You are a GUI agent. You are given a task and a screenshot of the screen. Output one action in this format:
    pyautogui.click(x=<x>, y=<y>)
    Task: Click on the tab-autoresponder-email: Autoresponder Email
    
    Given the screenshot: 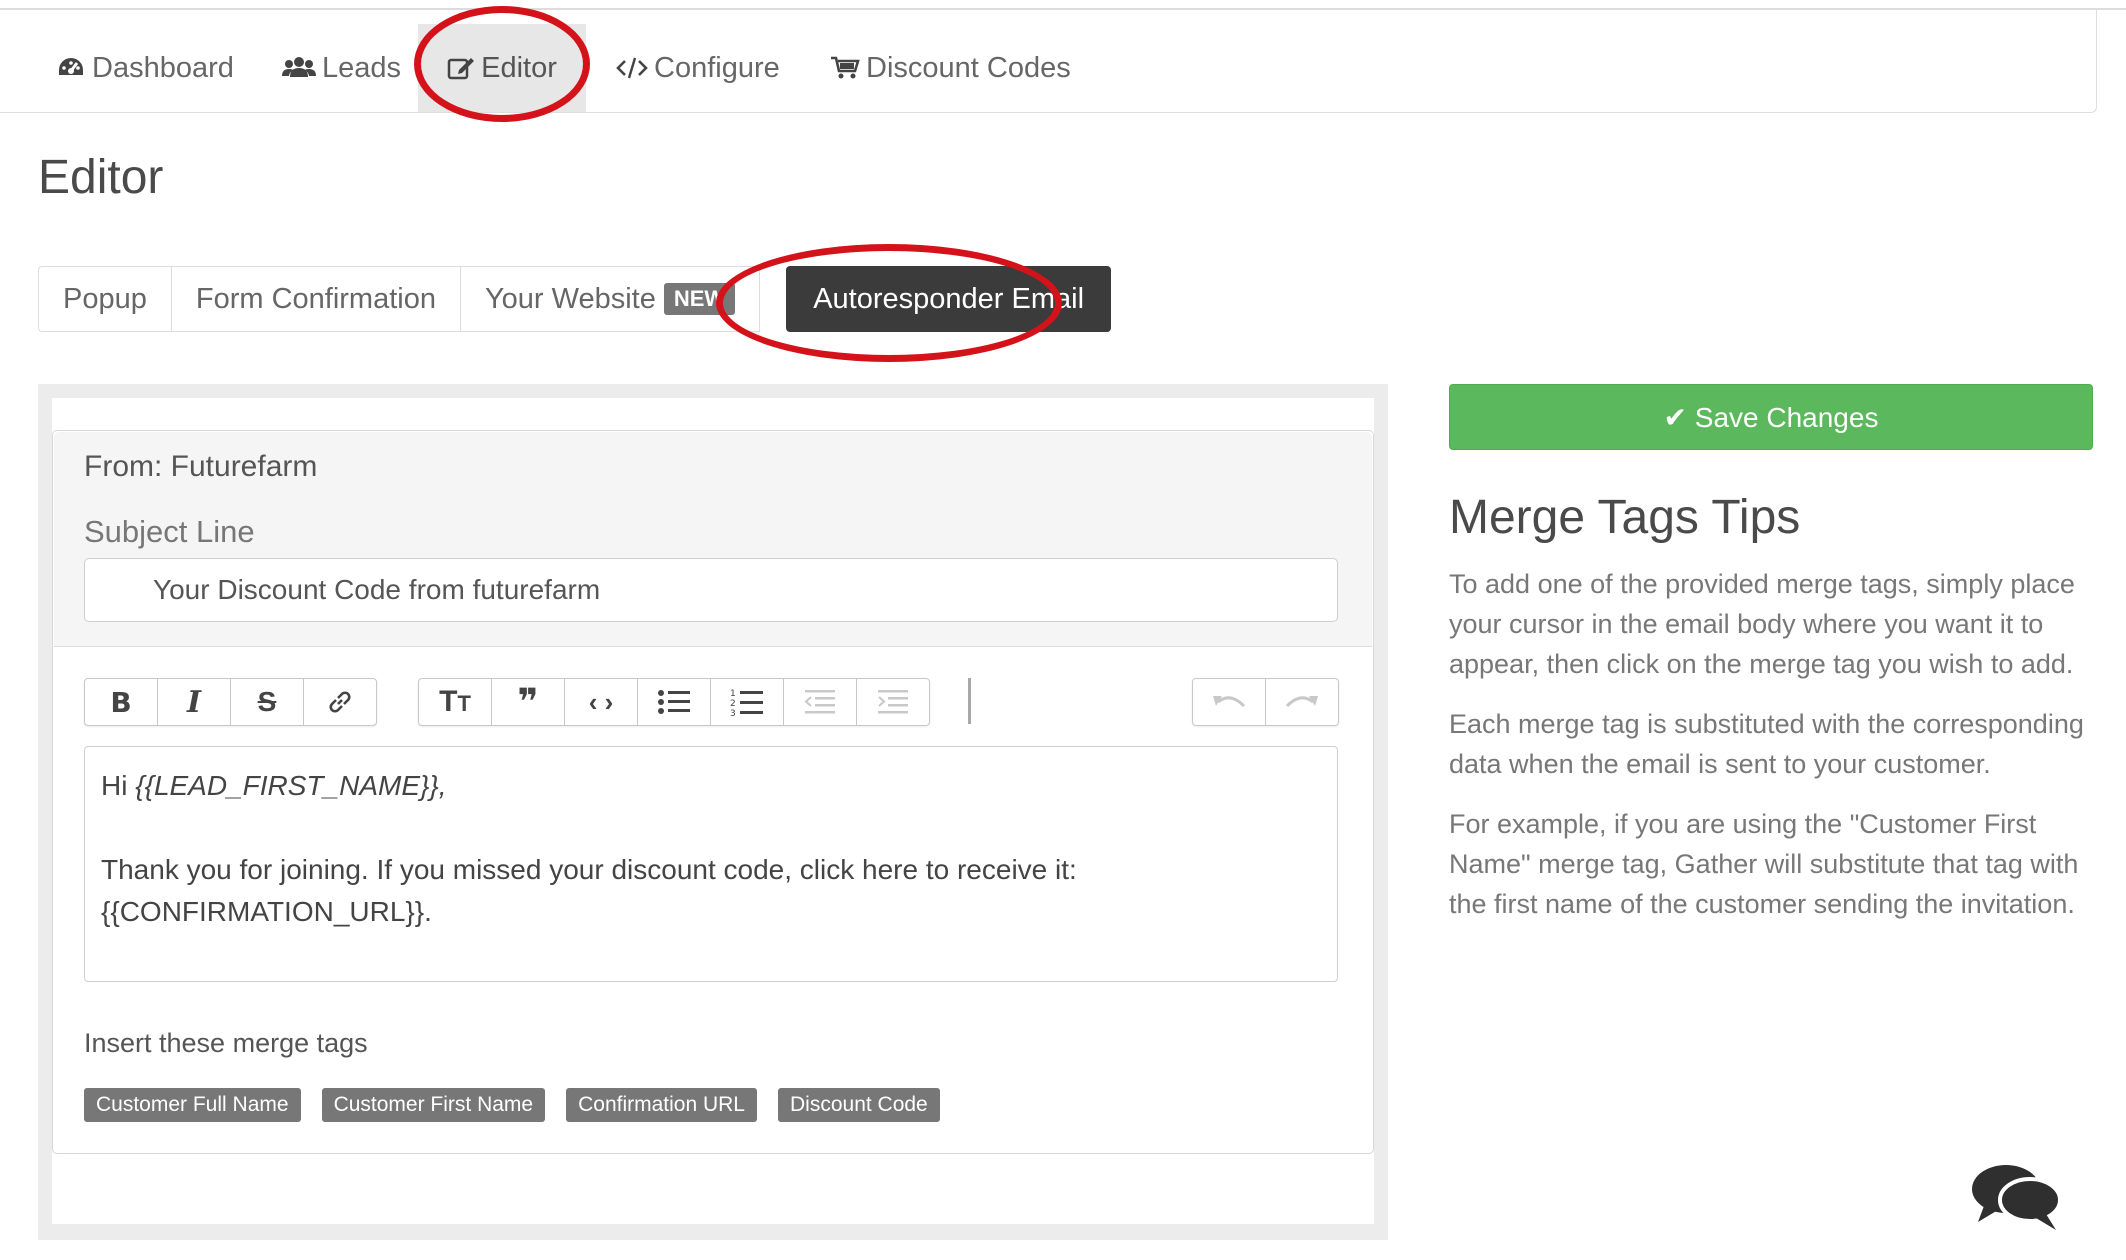 What is the action you would take?
    pyautogui.click(x=949, y=299)
    